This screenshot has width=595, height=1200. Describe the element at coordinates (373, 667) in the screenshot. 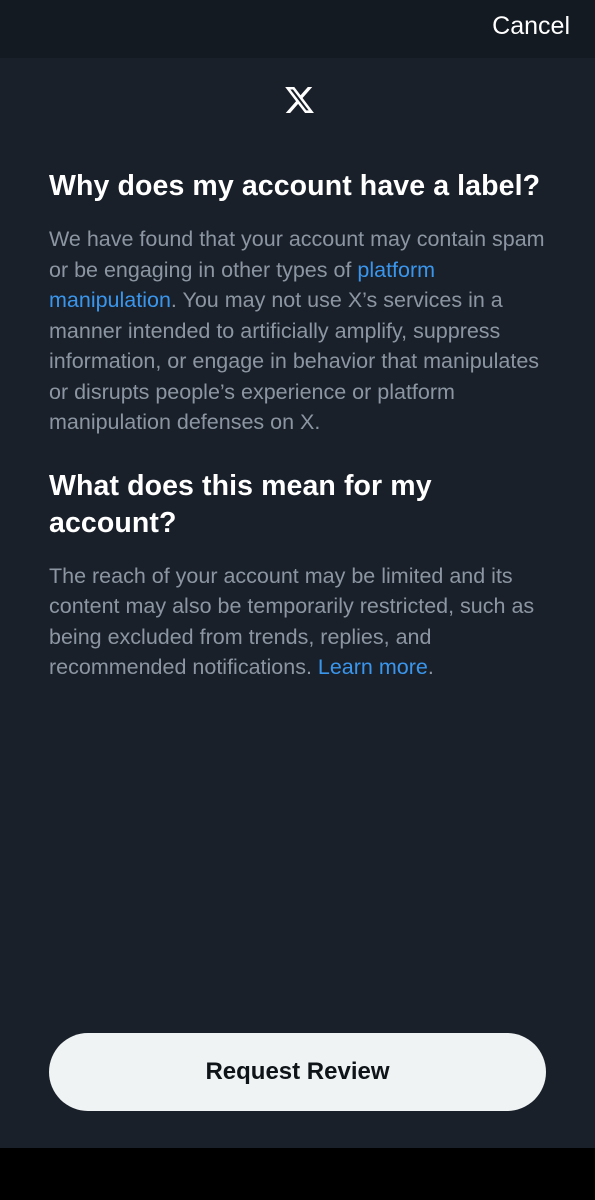

I see `learn-more-link: Learn more` at that location.